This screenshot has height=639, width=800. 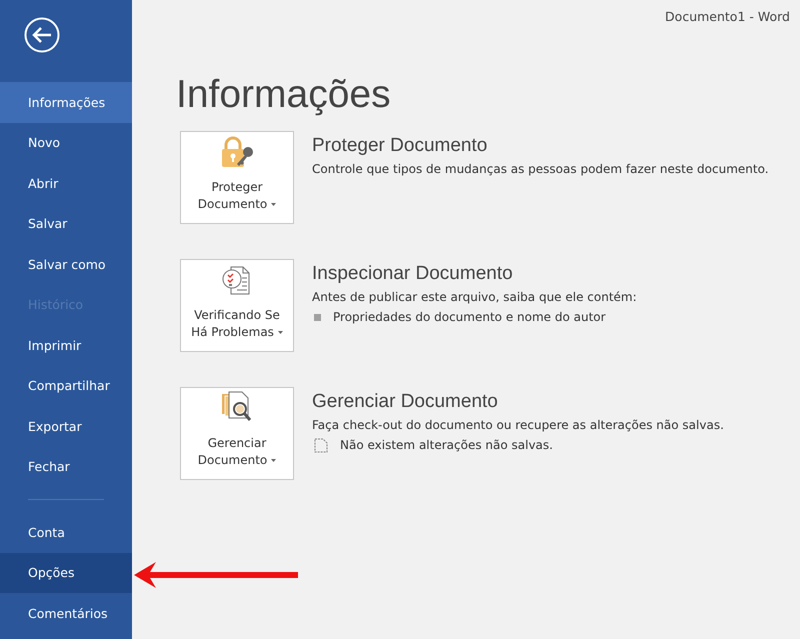 I want to click on note-text: Não existem alterações não salvas., so click(x=446, y=445).